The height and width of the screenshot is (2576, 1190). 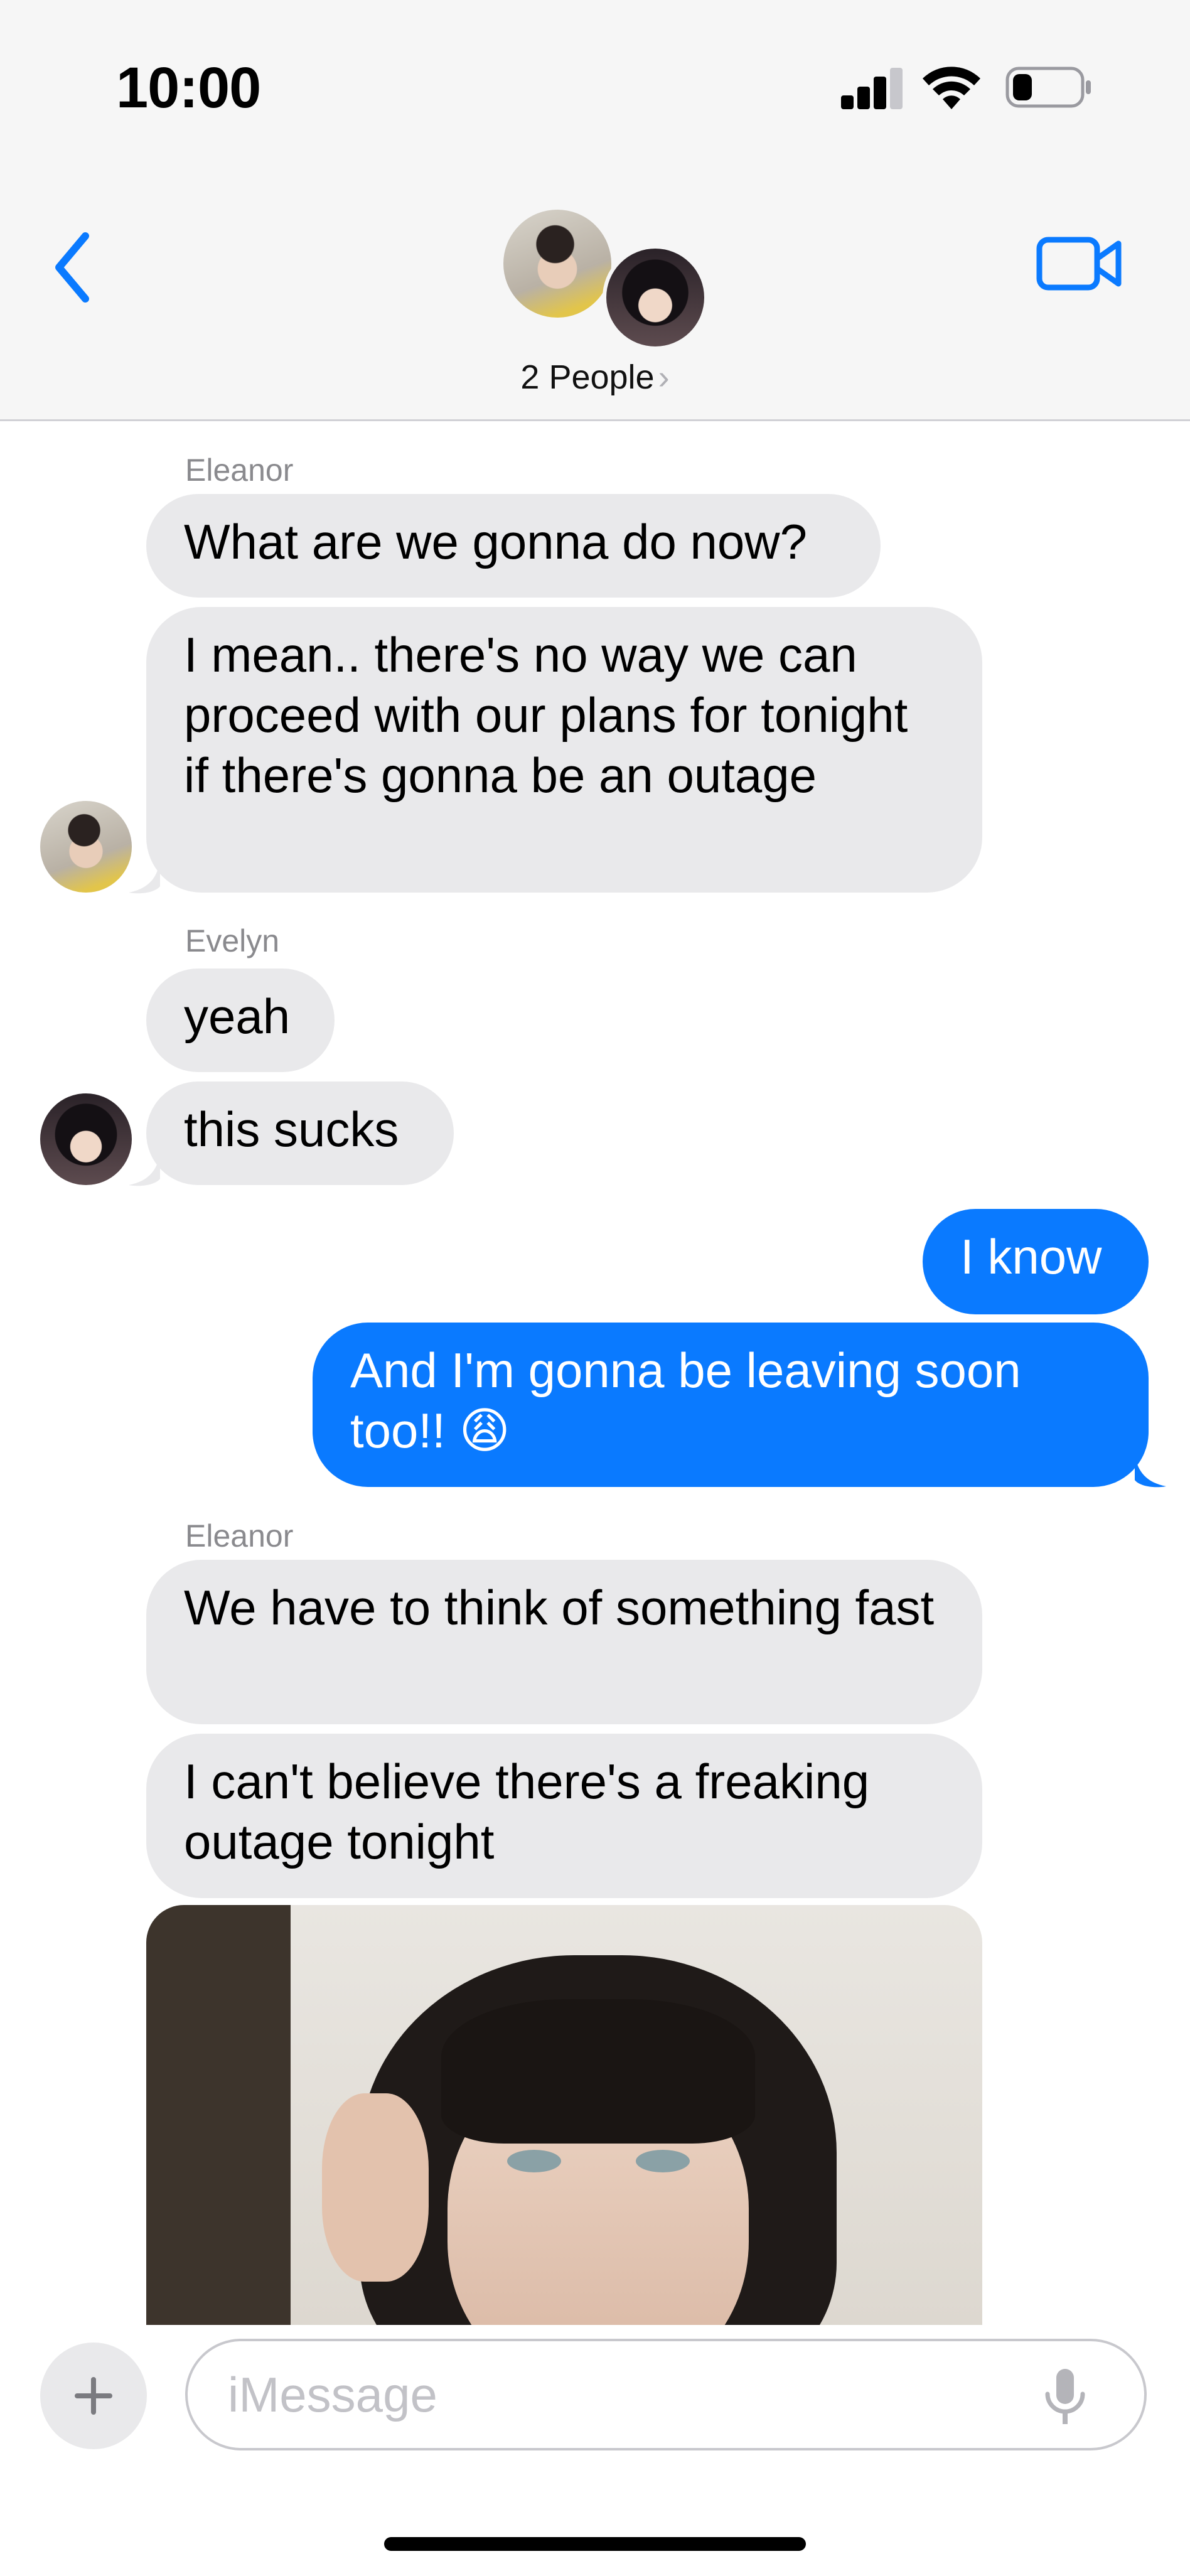 I want to click on status-time: 10:00, so click(x=189, y=88).